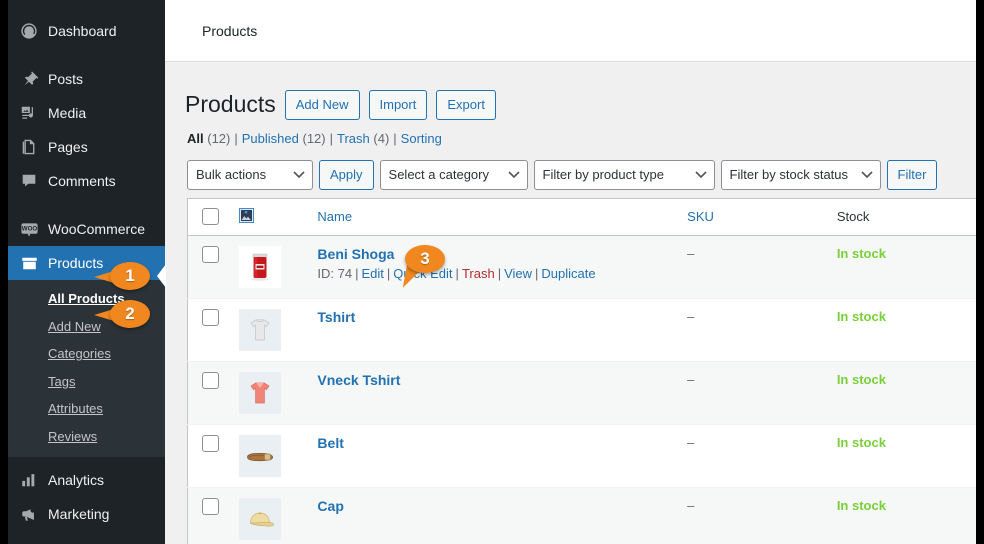 Image resolution: width=984 pixels, height=544 pixels. Describe the element at coordinates (76, 479) in the screenshot. I see `sidebar-item-label: Analytics` at that location.